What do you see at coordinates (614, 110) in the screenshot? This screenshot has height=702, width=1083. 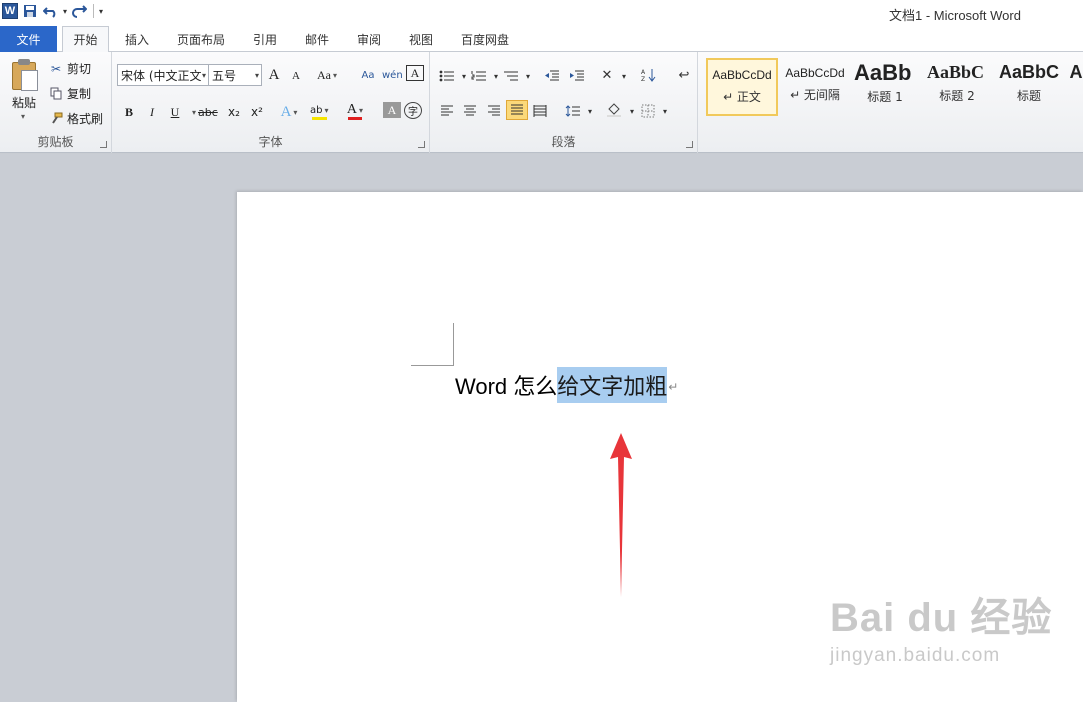 I see `paint-bucket-icon` at bounding box center [614, 110].